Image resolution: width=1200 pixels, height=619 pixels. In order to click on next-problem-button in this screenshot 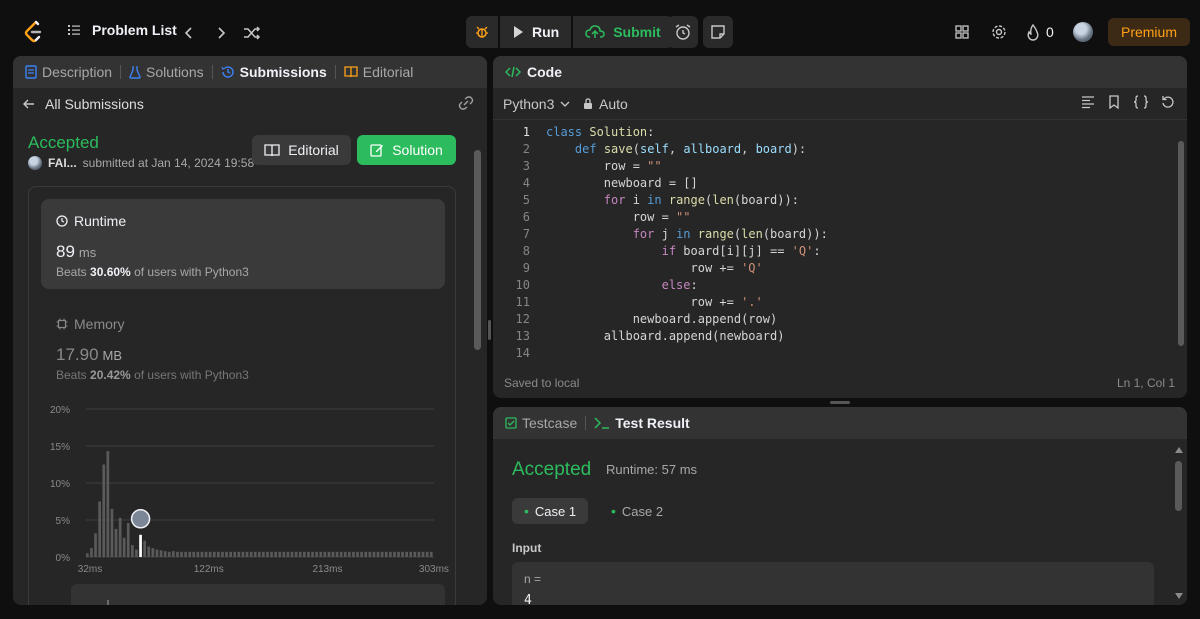, I will do `click(221, 33)`.